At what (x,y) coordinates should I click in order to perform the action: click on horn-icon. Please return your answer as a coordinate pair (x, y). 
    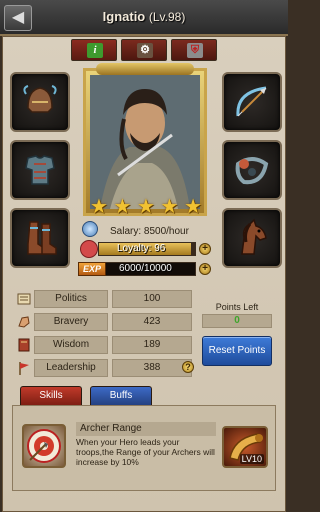
    Looking at the image, I should click on (252, 171).